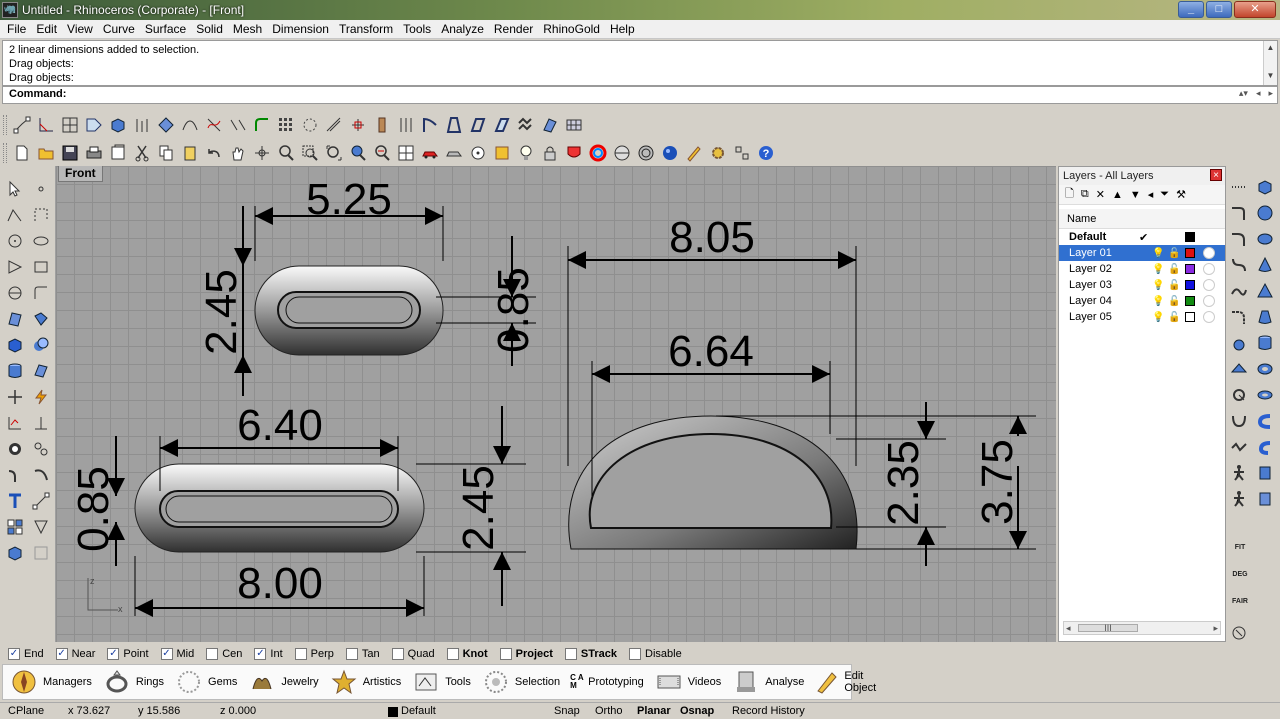 The width and height of the screenshot is (1280, 719). I want to click on rail-icon, so click(502, 125).